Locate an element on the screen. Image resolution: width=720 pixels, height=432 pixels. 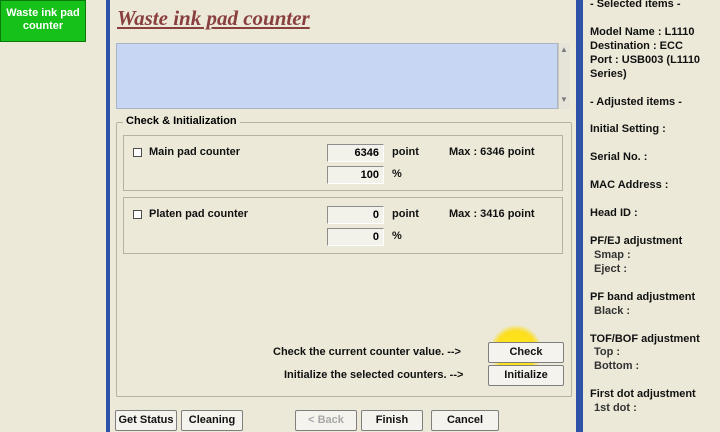
destination: Destination : ECC is located at coordinates (636, 46).